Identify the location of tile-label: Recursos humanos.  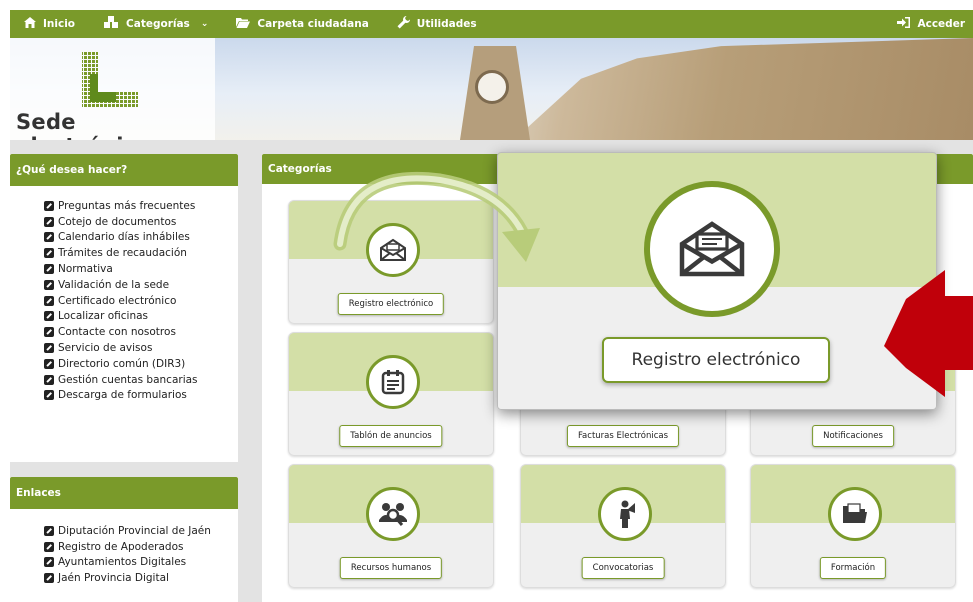
(391, 568).